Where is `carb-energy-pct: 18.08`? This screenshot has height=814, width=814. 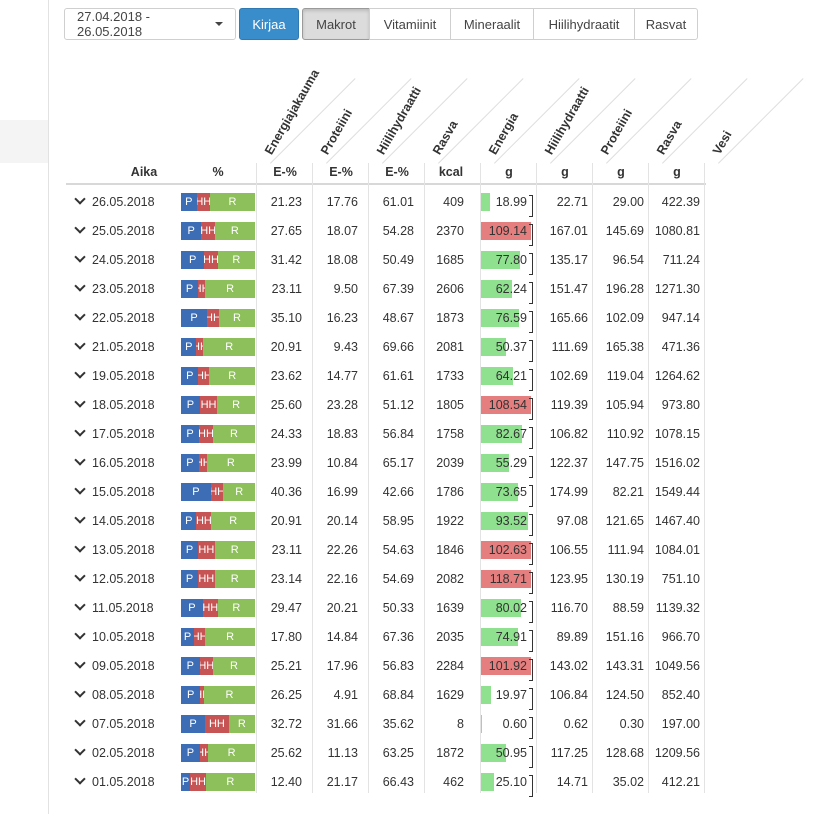
carb-energy-pct: 18.08 is located at coordinates (342, 260).